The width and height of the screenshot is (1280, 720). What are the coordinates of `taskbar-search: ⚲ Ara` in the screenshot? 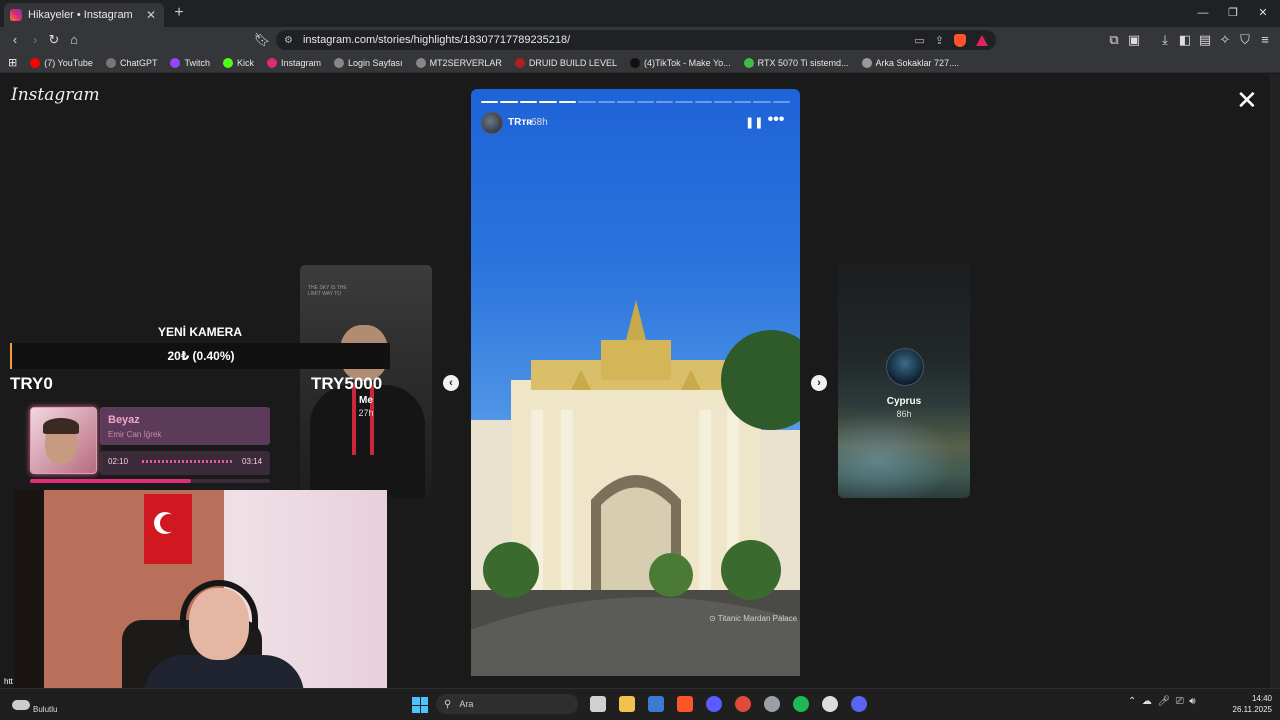 It's located at (507, 704).